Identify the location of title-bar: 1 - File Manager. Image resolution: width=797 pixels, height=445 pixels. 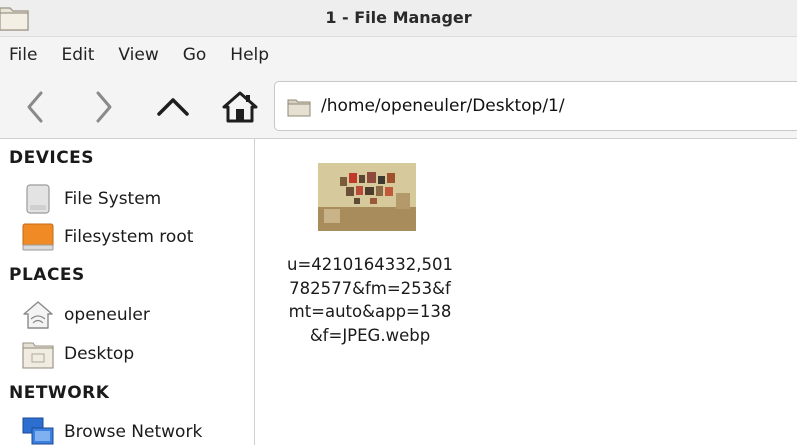
(398, 18).